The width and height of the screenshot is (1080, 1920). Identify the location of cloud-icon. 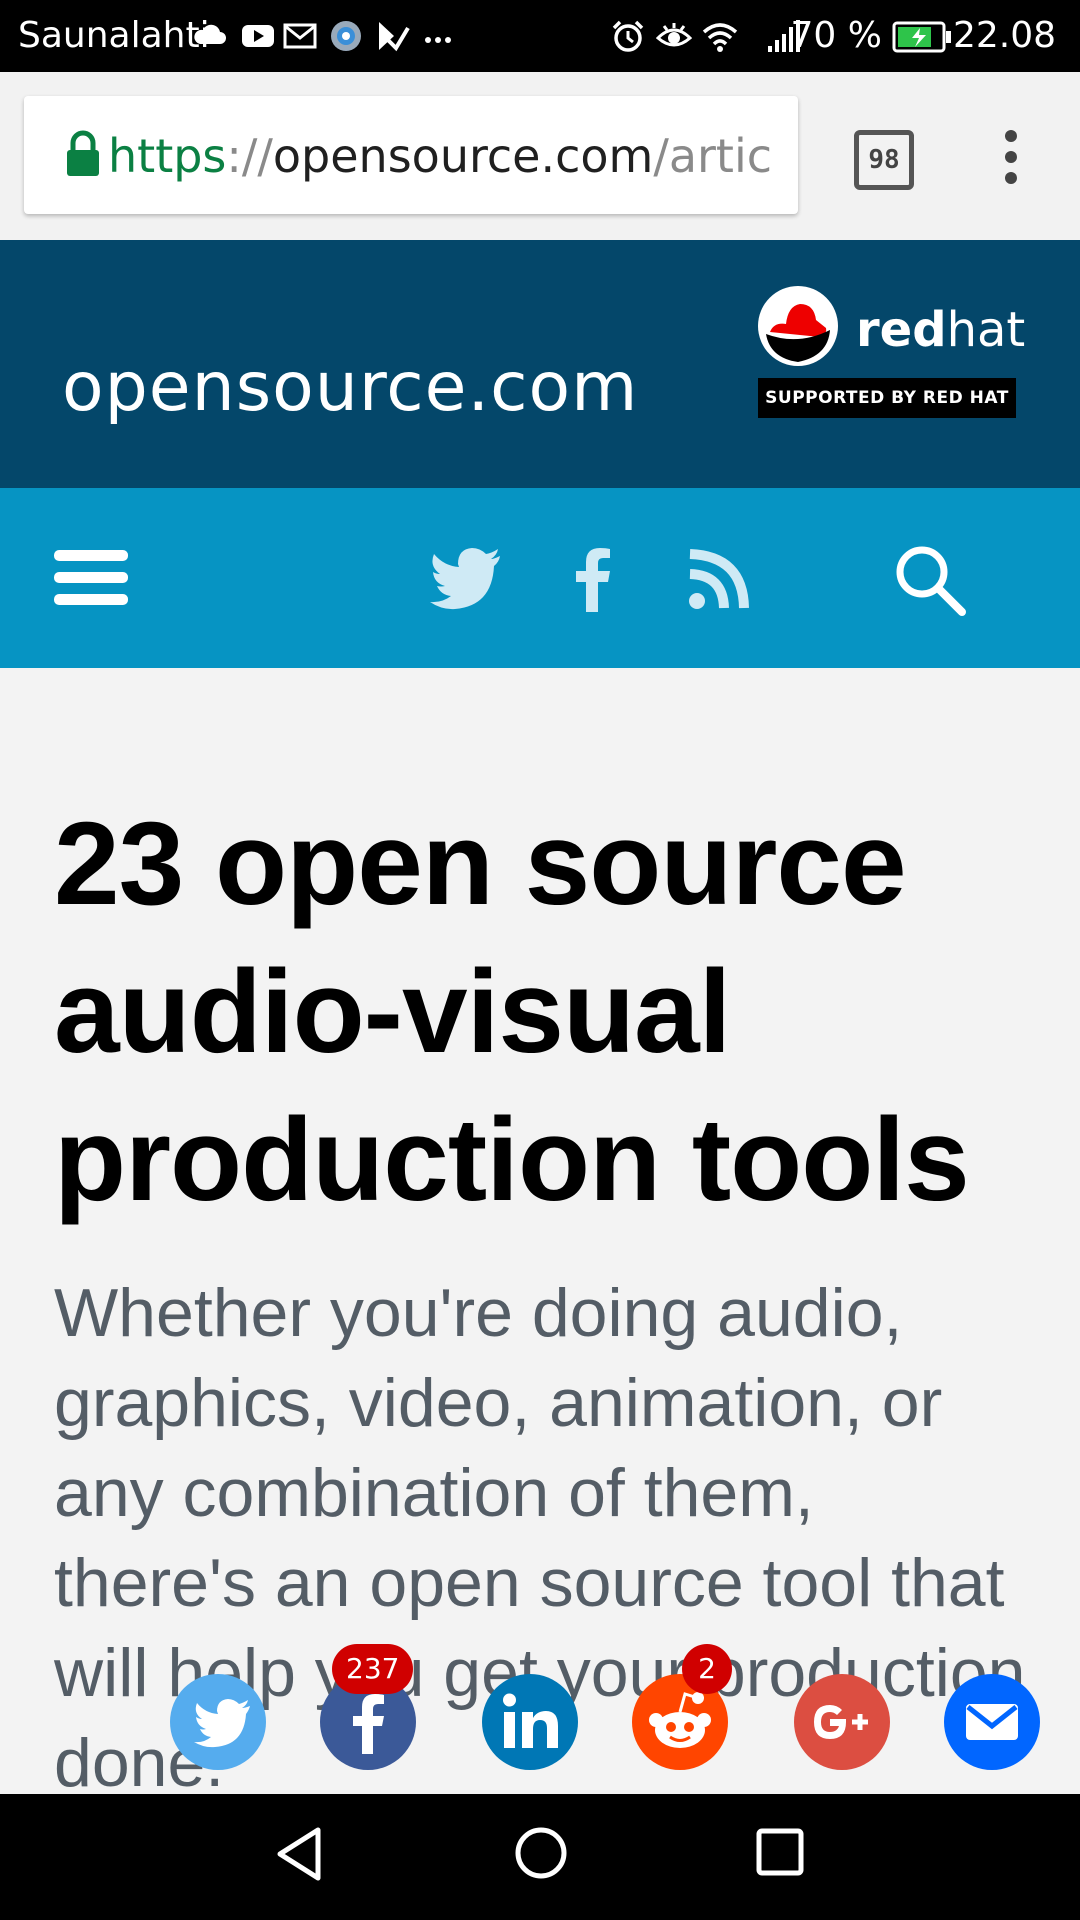
(210, 34).